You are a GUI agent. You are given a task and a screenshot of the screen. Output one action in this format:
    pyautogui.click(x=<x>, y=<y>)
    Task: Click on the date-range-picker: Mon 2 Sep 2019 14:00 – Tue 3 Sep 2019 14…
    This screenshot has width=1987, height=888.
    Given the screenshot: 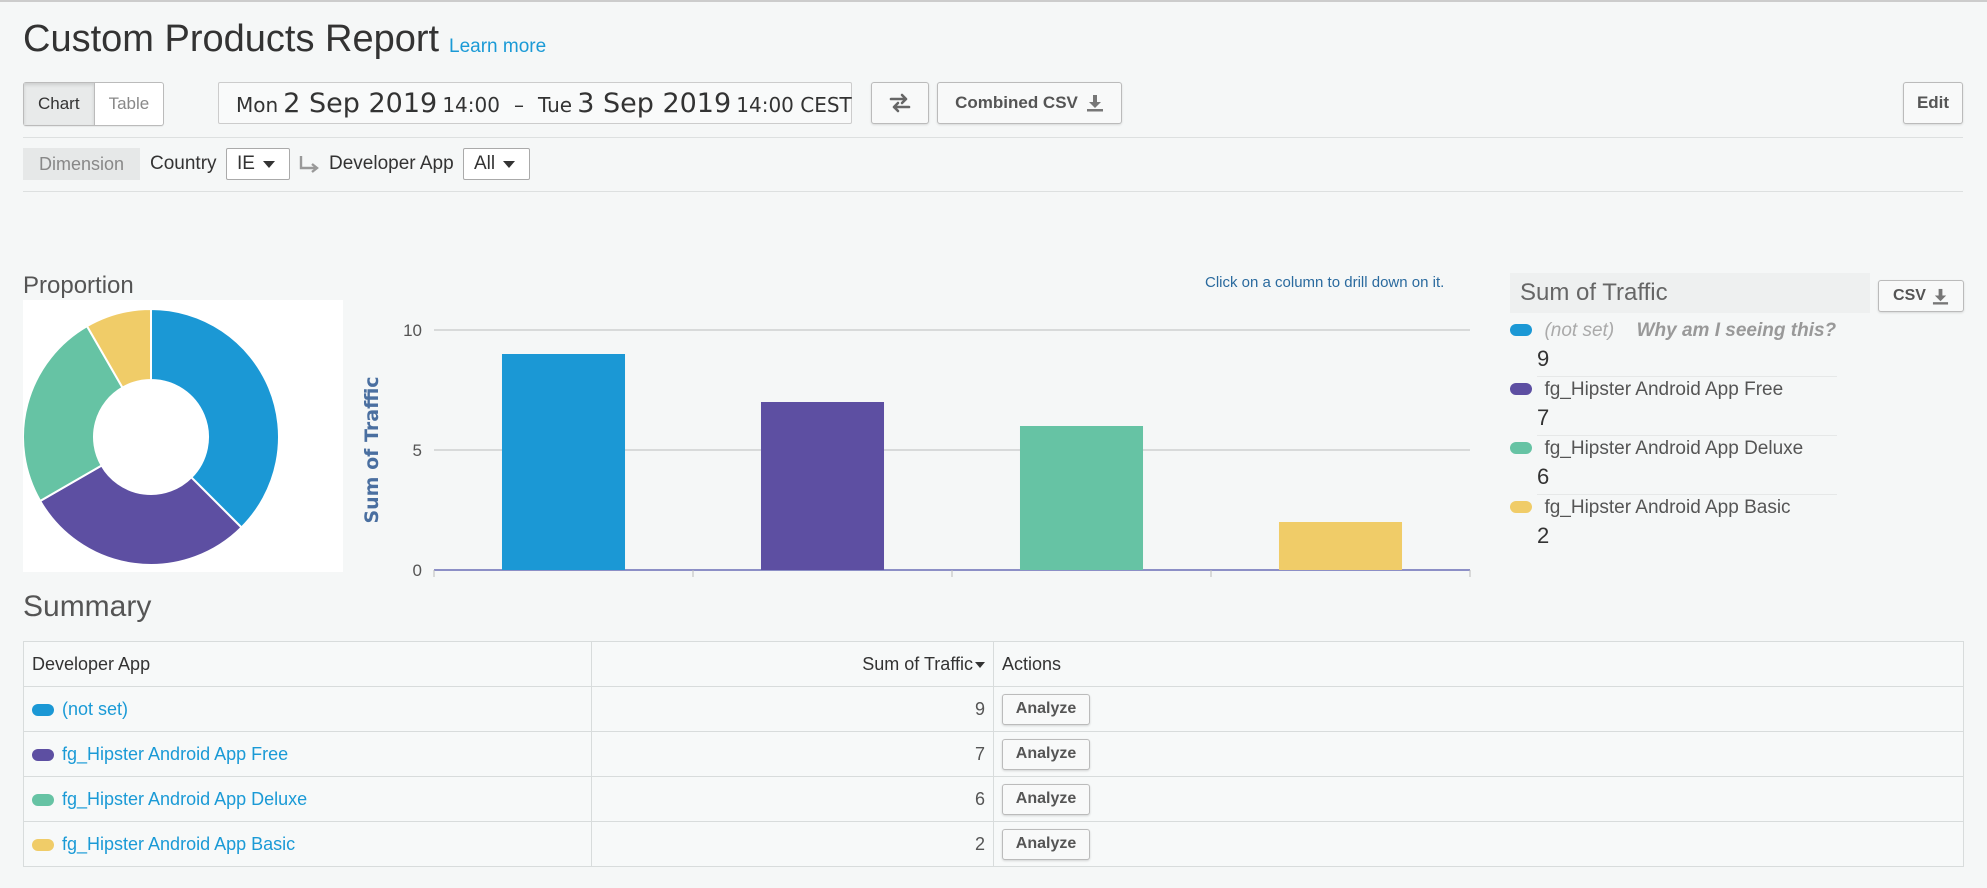 What is the action you would take?
    pyautogui.click(x=535, y=103)
    